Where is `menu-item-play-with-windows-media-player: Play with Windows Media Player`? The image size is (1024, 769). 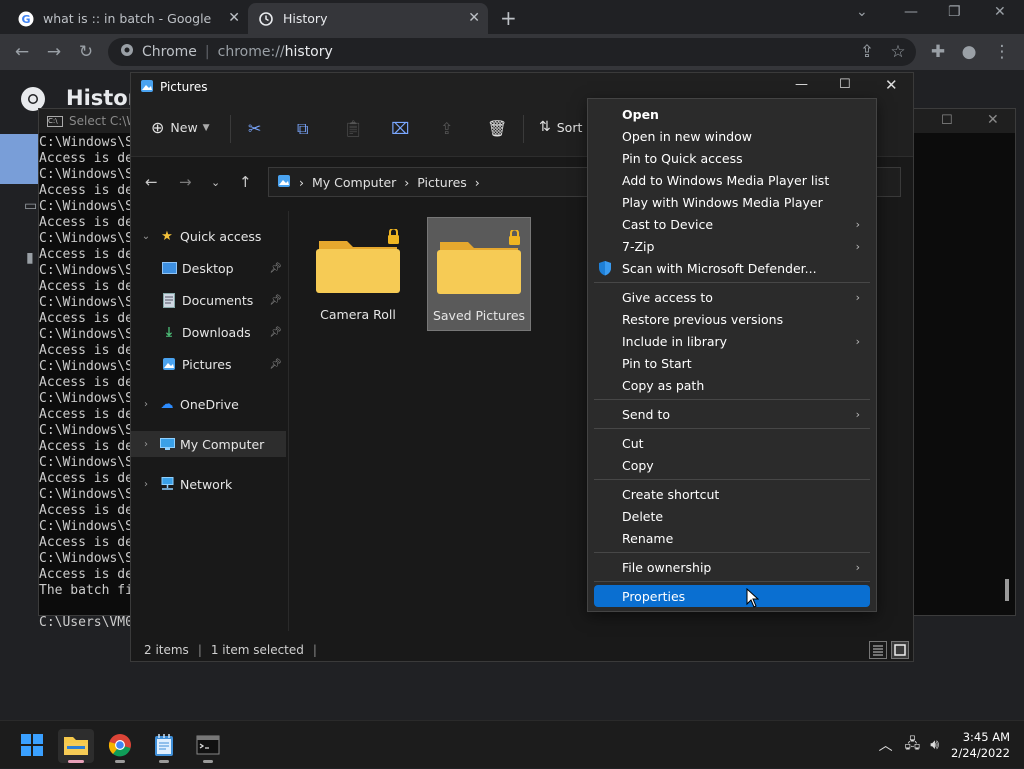
menu-item-play-with-windows-media-player: Play with Windows Media Player is located at coordinates (732, 202).